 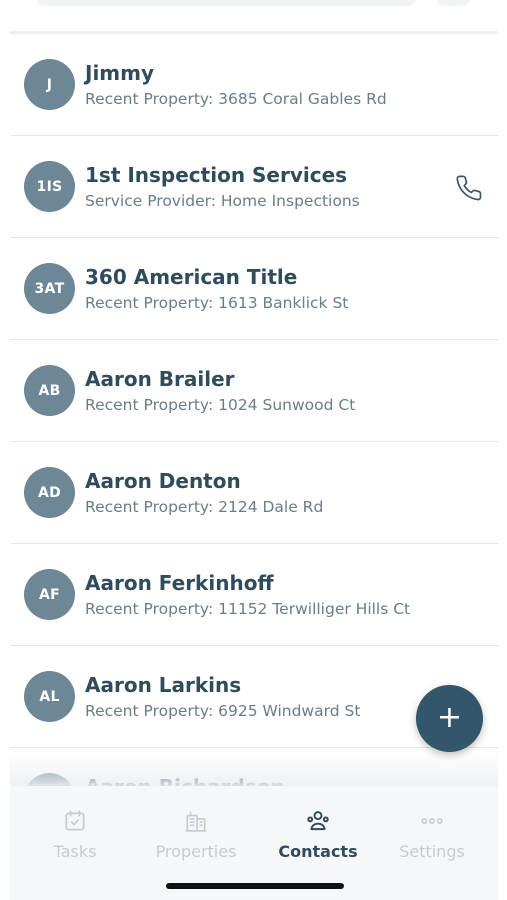 What do you see at coordinates (75, 851) in the screenshot?
I see `tab-label: Tasks` at bounding box center [75, 851].